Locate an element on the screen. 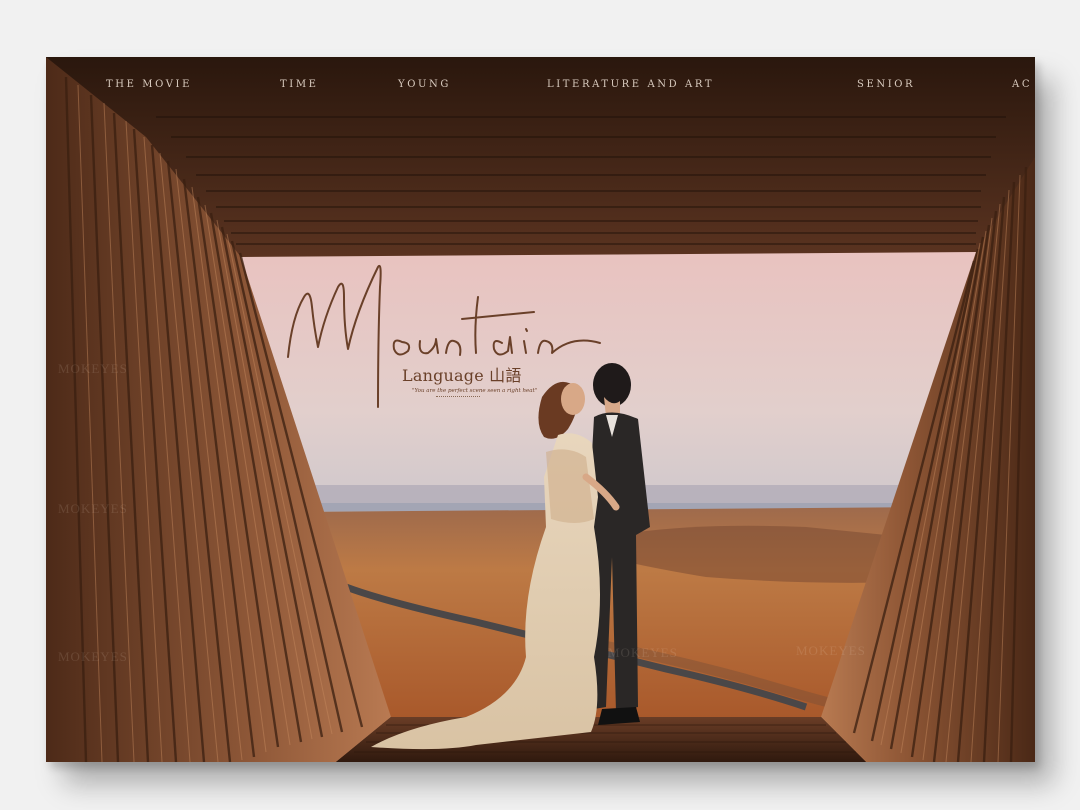  nav-item-ac: AC is located at coordinates (1022, 84).